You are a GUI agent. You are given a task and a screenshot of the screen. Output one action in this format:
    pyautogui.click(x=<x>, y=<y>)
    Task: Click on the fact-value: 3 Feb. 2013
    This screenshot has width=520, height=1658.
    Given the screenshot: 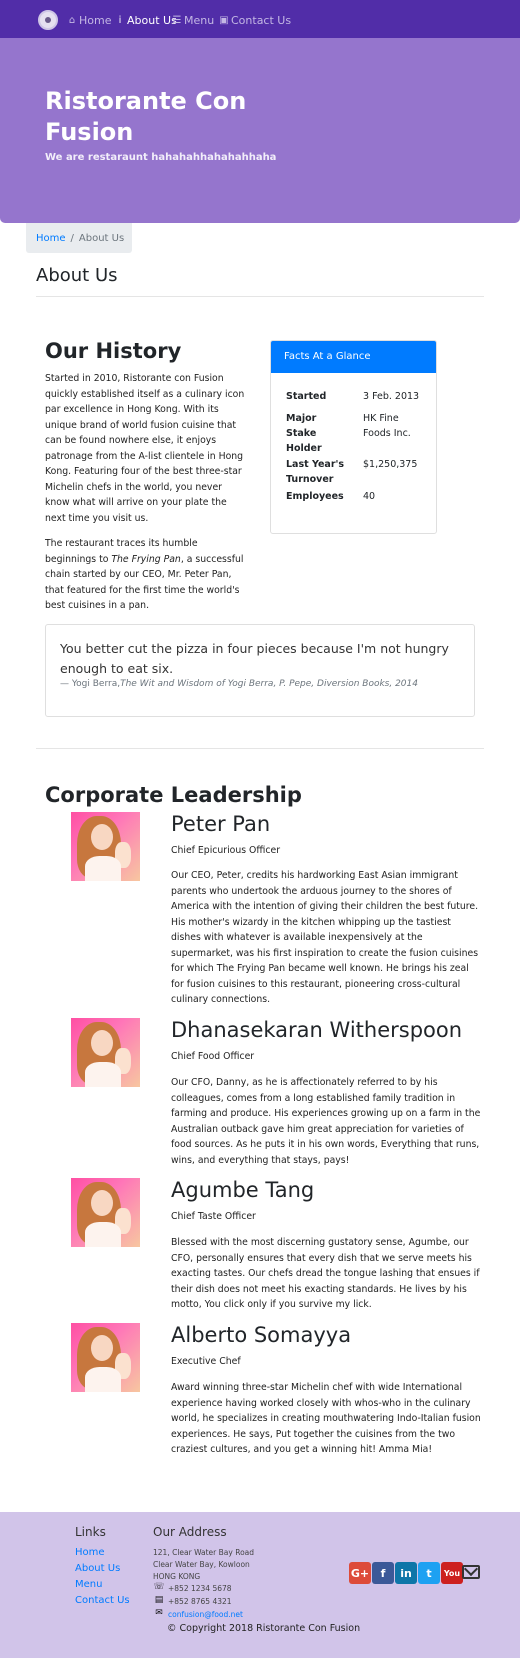 What is the action you would take?
    pyautogui.click(x=391, y=396)
    